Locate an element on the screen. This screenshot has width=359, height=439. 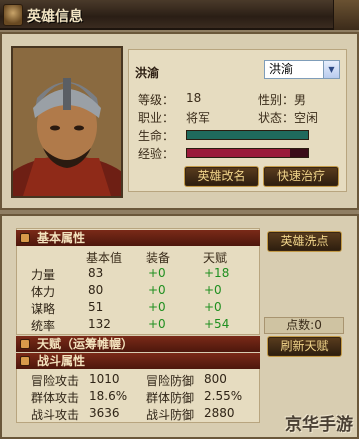
combat-value: 3636 is located at coordinates (104, 413).